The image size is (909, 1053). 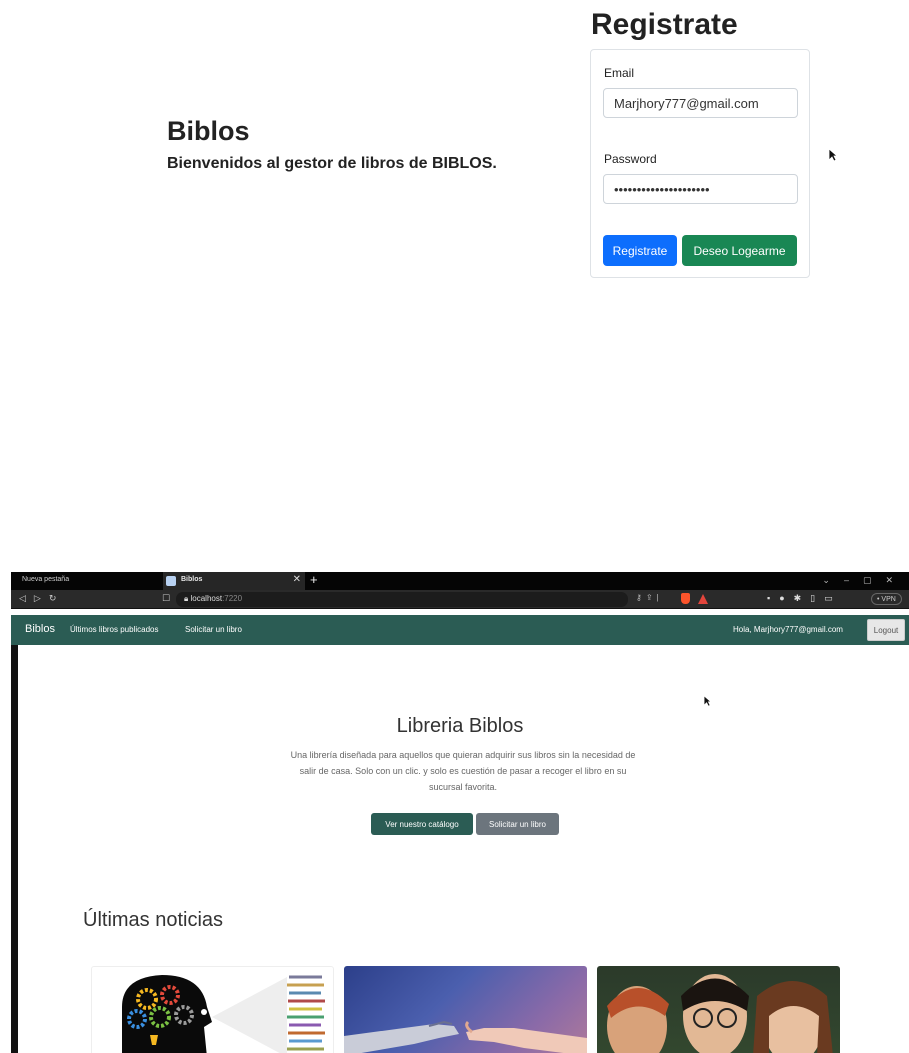 What do you see at coordinates (700, 189) in the screenshot?
I see `password-field` at bounding box center [700, 189].